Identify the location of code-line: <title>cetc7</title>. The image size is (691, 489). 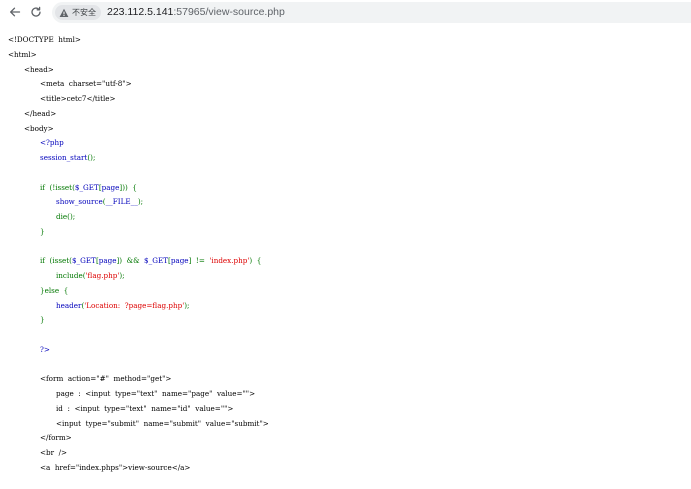
(78, 98).